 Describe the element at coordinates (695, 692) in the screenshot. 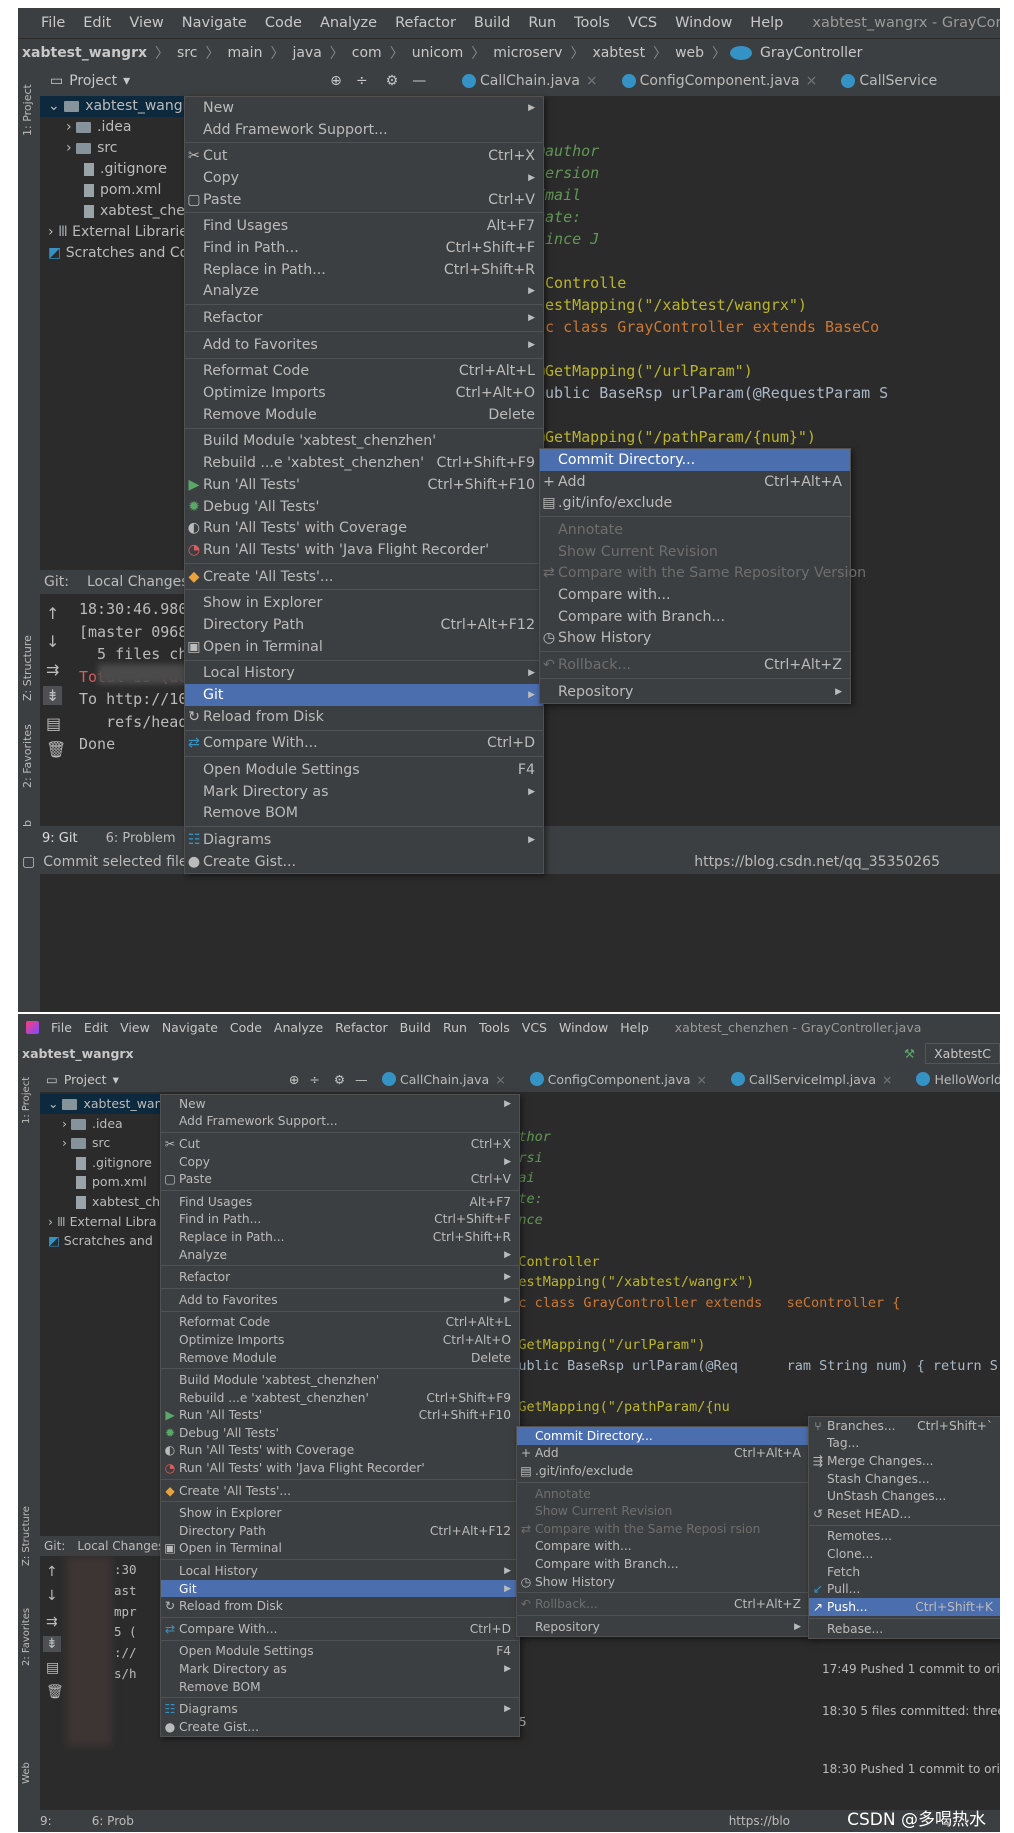

I see `menu-item-repository: Repository ▶` at that location.